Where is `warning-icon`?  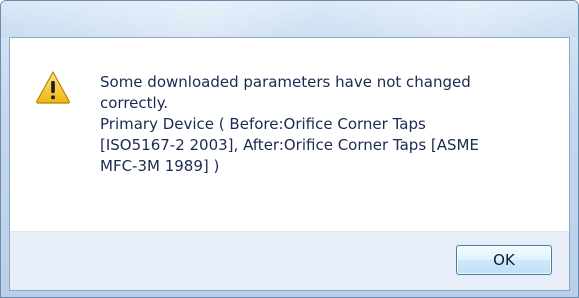 warning-icon is located at coordinates (53, 87).